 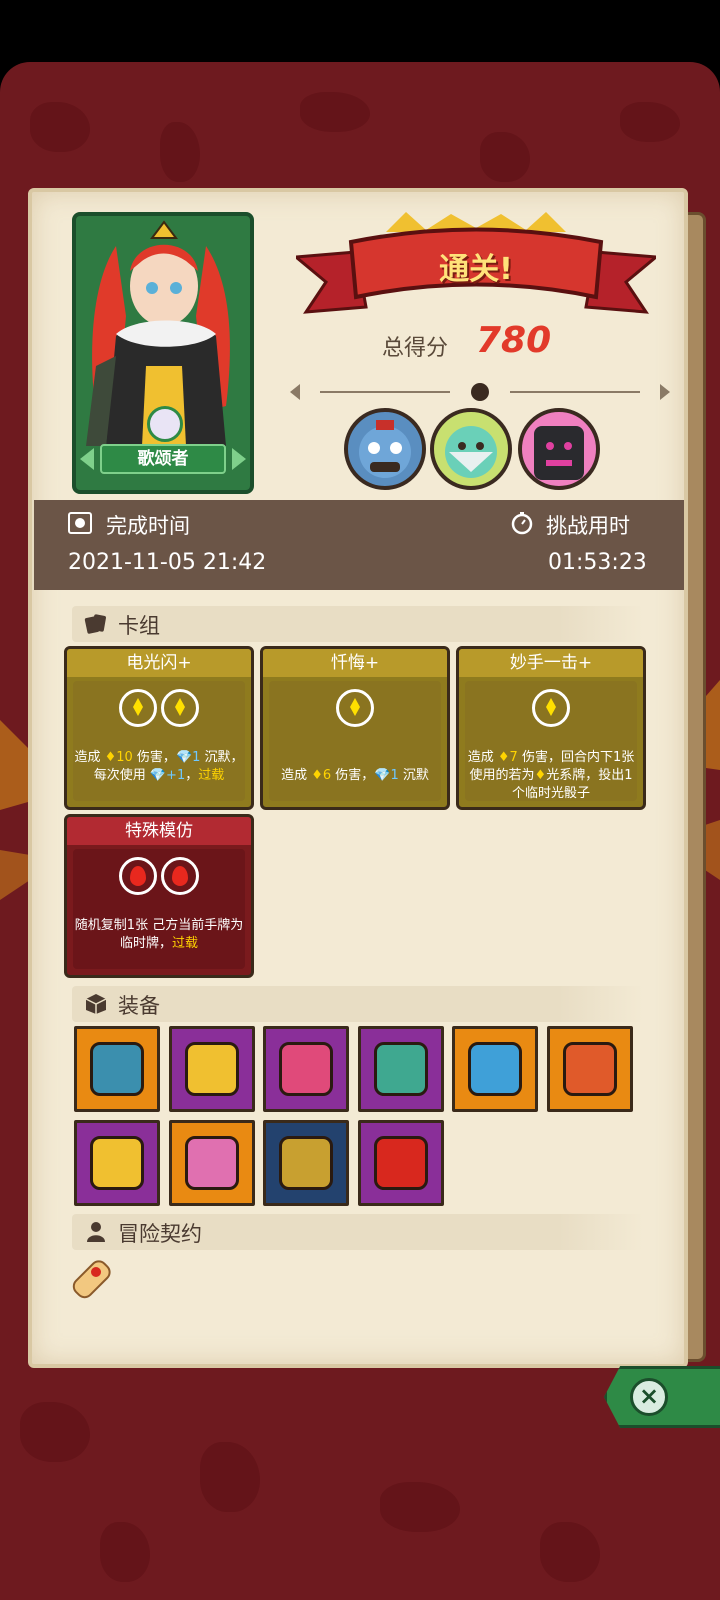 I want to click on deck-section-title: 卡组, so click(x=139, y=626).